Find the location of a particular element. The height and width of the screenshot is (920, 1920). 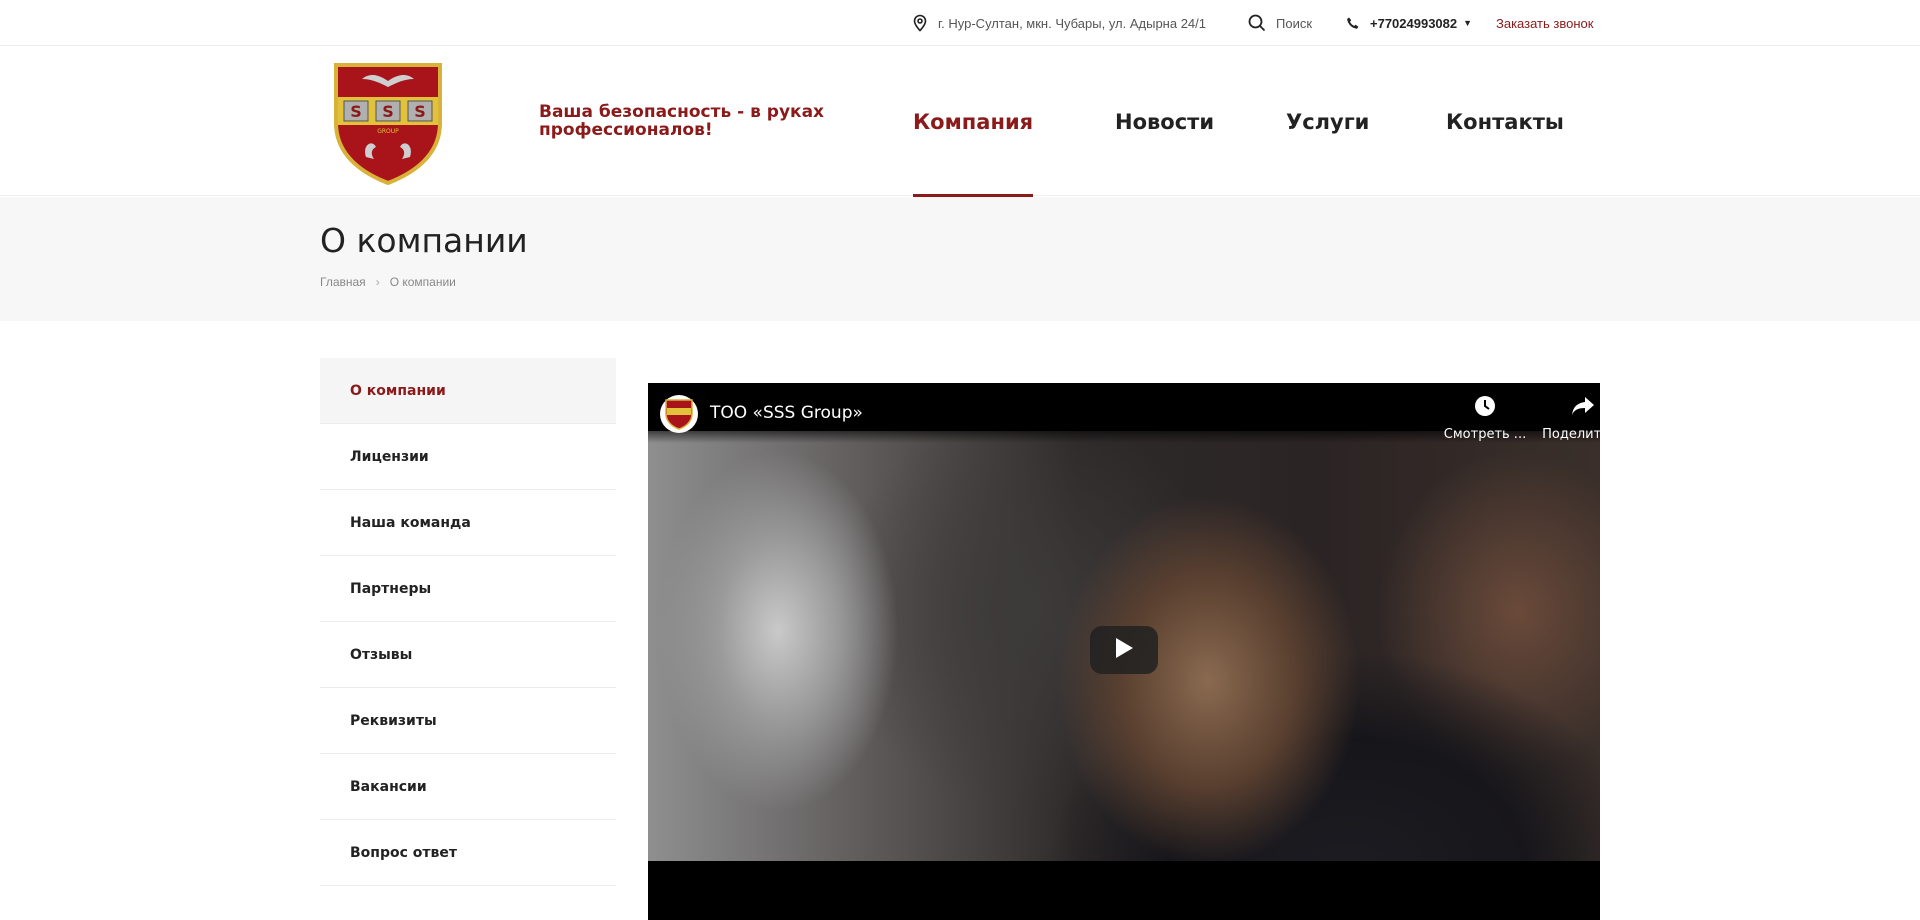

sidebar-item-reviews: Отзывы is located at coordinates (468, 655).